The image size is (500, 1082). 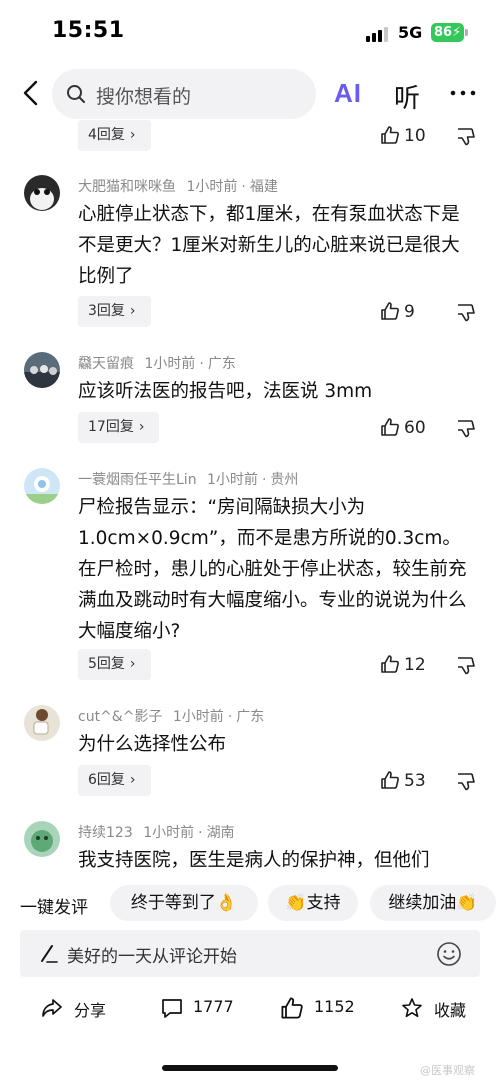 What do you see at coordinates (144, 97) in the screenshot?
I see `search-placeholder: 搜你想看的` at bounding box center [144, 97].